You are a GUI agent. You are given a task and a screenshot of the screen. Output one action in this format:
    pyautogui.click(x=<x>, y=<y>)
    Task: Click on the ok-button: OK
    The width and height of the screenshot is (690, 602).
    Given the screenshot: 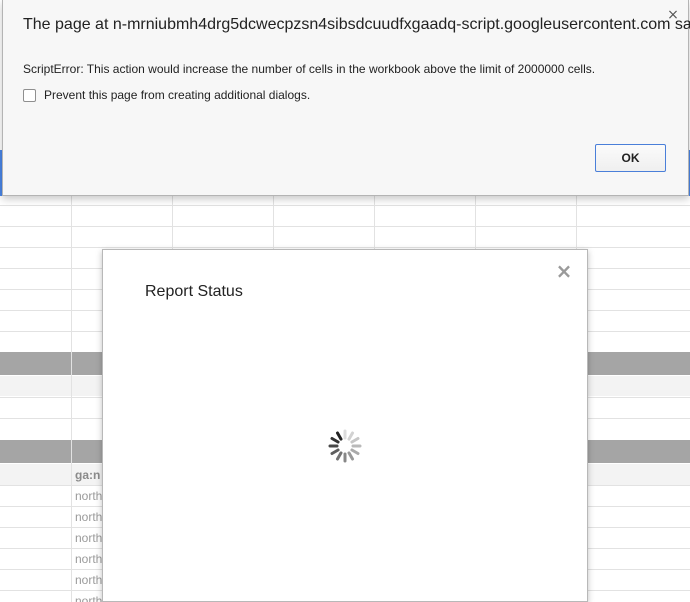 What is the action you would take?
    pyautogui.click(x=630, y=158)
    